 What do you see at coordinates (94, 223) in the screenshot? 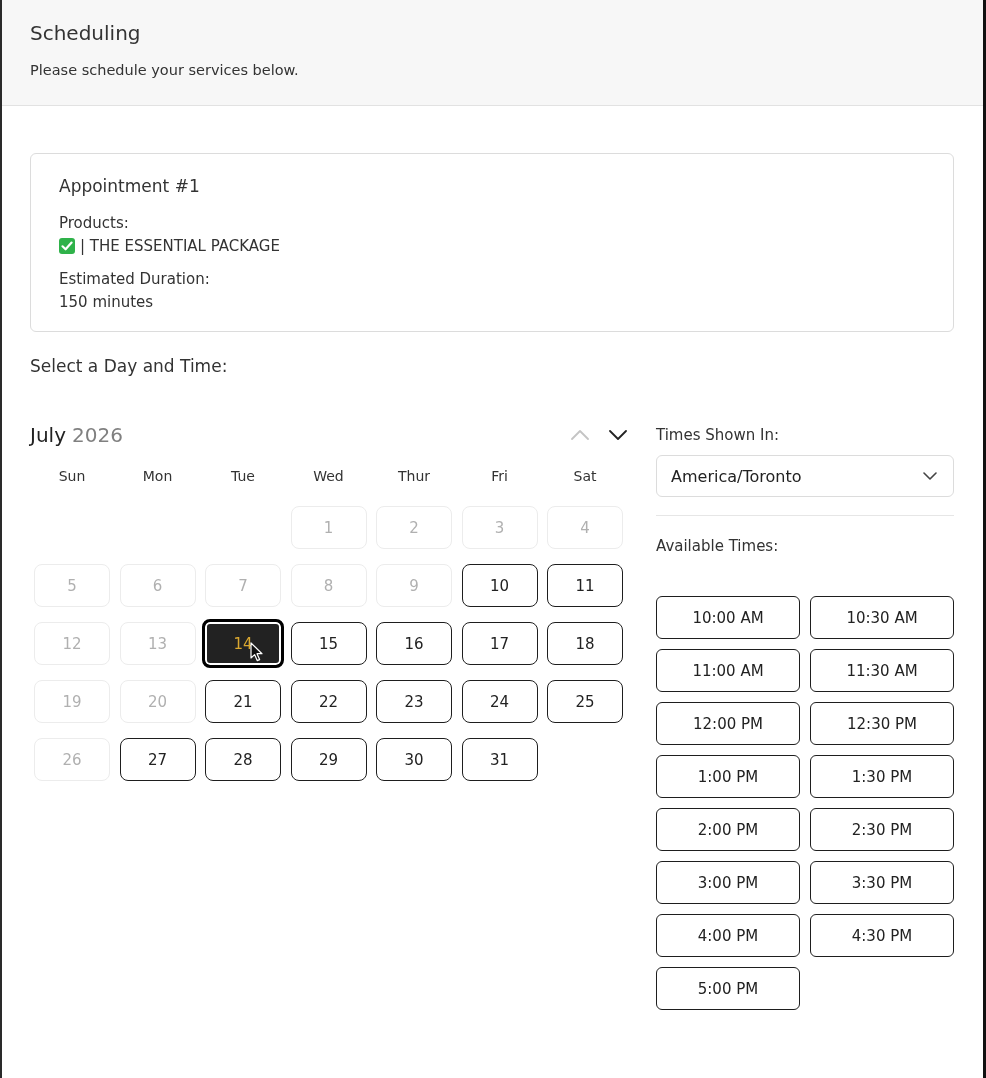
I see `products-label: Products:` at bounding box center [94, 223].